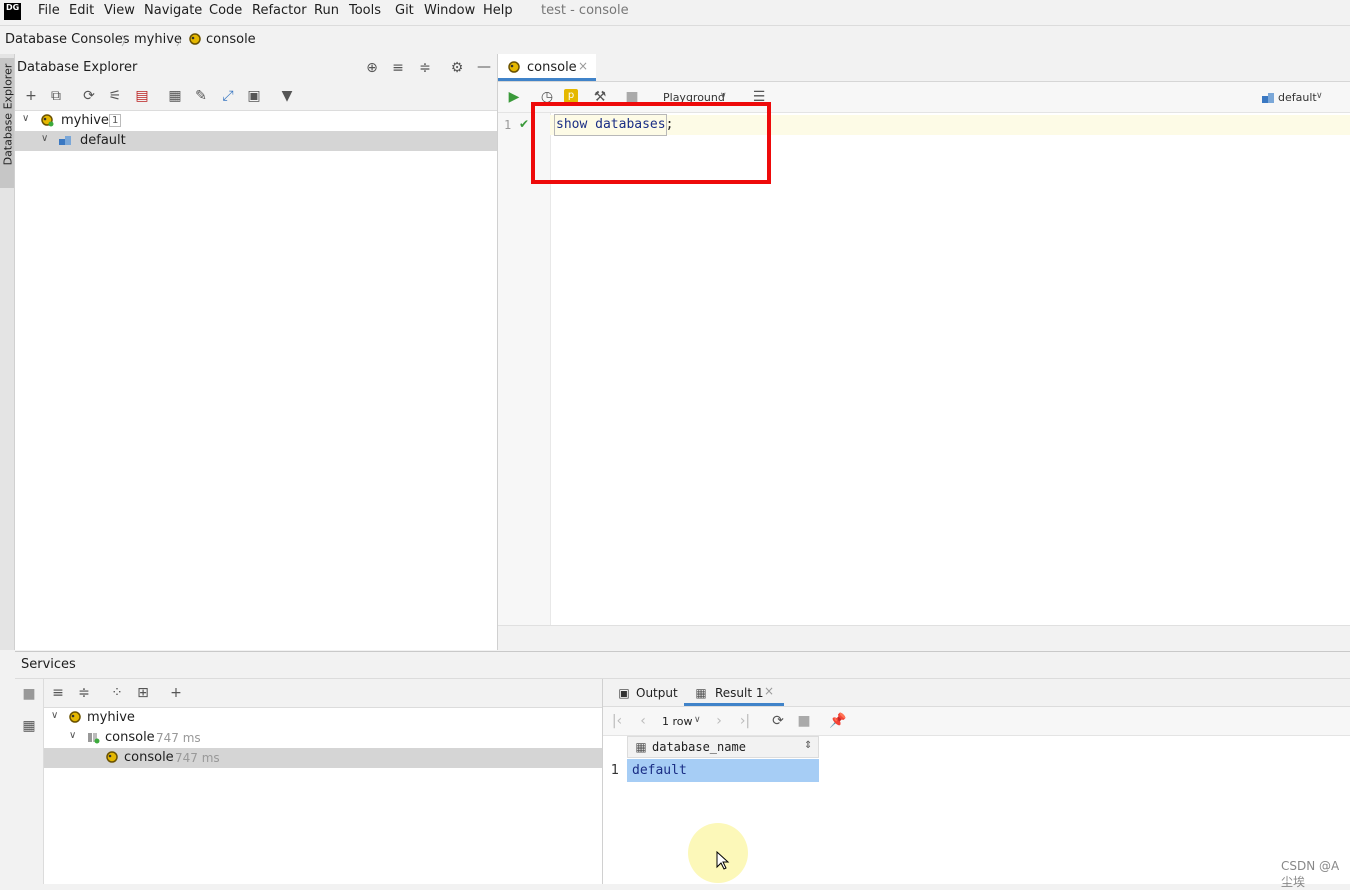 This screenshot has height=890, width=1350. I want to click on menu-tools: Tools, so click(365, 10).